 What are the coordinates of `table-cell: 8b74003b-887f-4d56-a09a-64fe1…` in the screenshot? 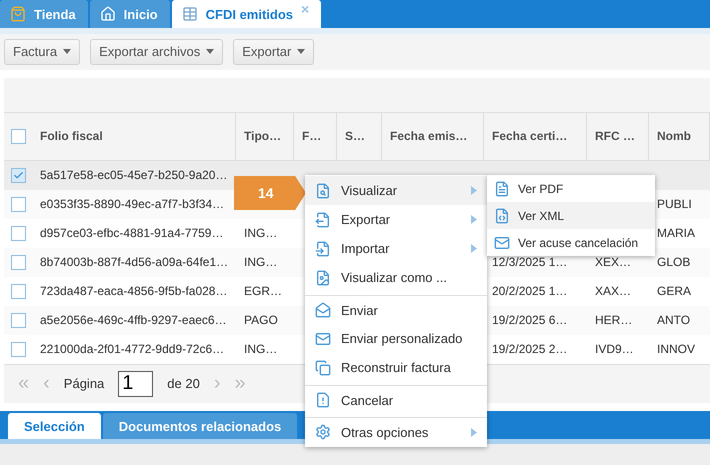 It's located at (134, 262).